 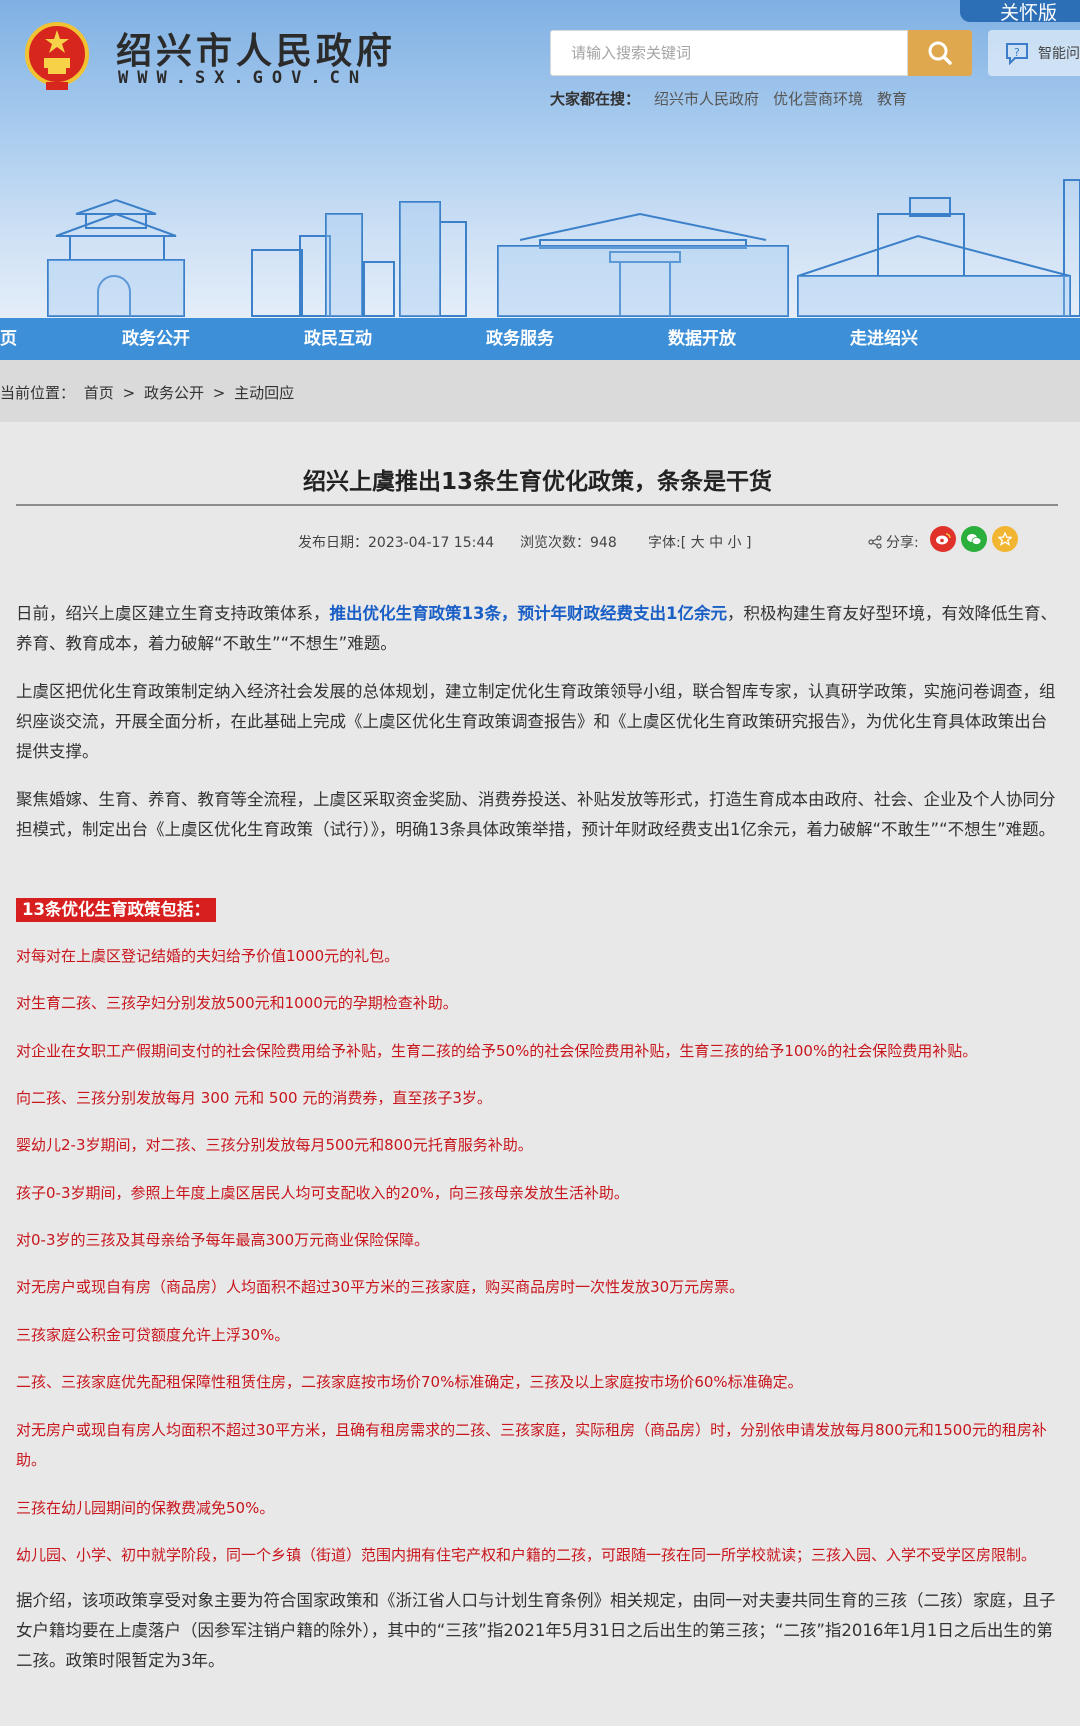 What do you see at coordinates (892, 98) in the screenshot?
I see `hot-keyword: 教育` at bounding box center [892, 98].